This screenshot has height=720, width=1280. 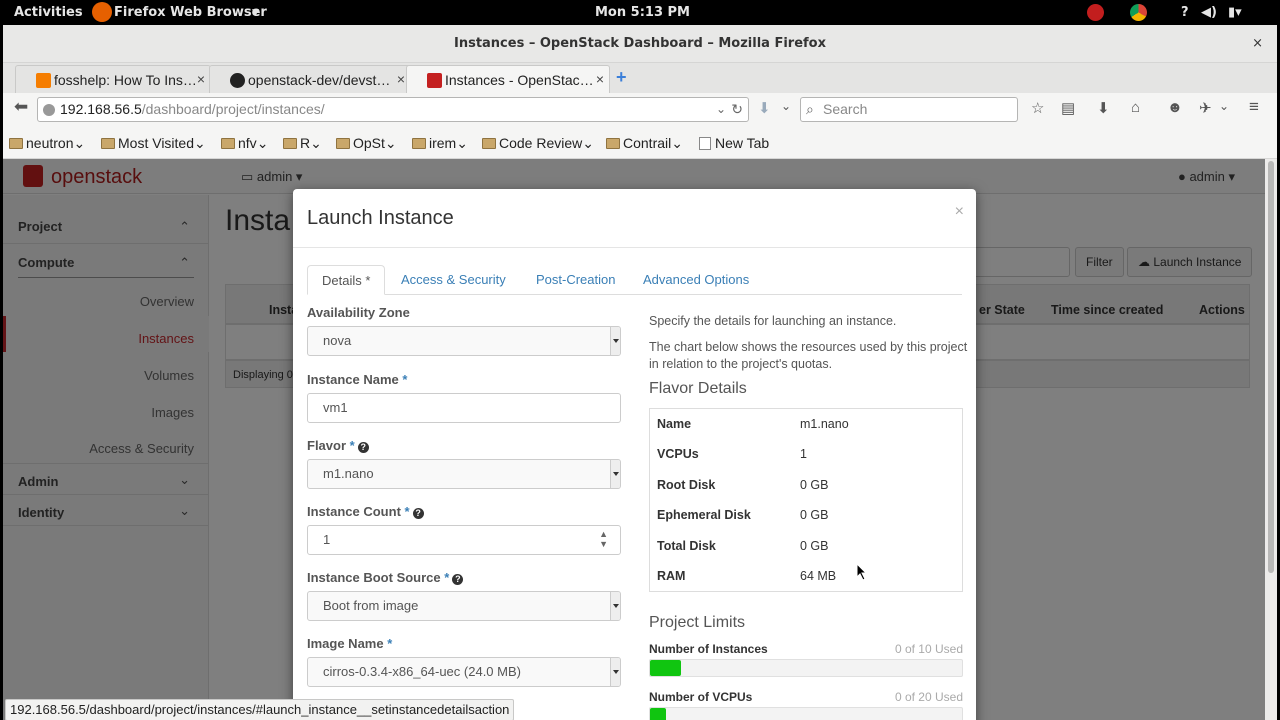 What do you see at coordinates (255, 13) in the screenshot?
I see `chevron-down-icon: ▼` at bounding box center [255, 13].